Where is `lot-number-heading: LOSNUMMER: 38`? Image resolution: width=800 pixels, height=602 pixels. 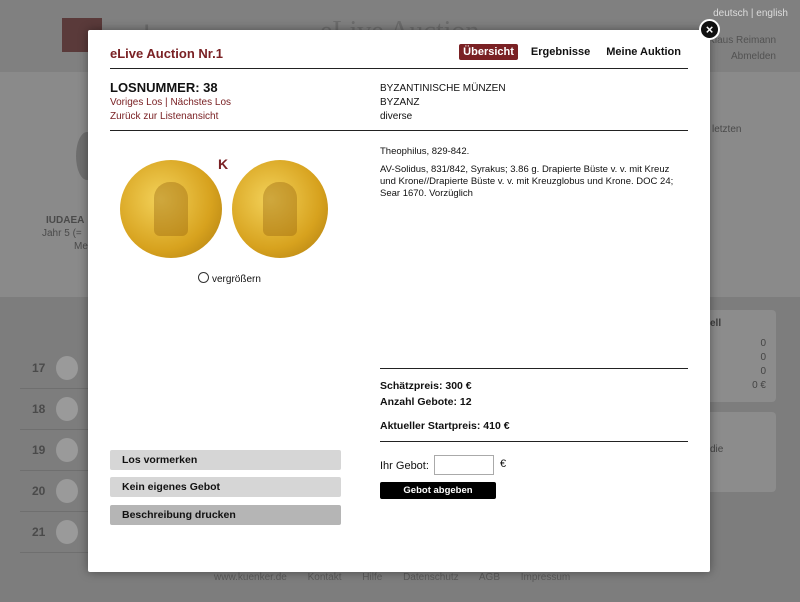 lot-number-heading: LOSNUMMER: 38 is located at coordinates (164, 87).